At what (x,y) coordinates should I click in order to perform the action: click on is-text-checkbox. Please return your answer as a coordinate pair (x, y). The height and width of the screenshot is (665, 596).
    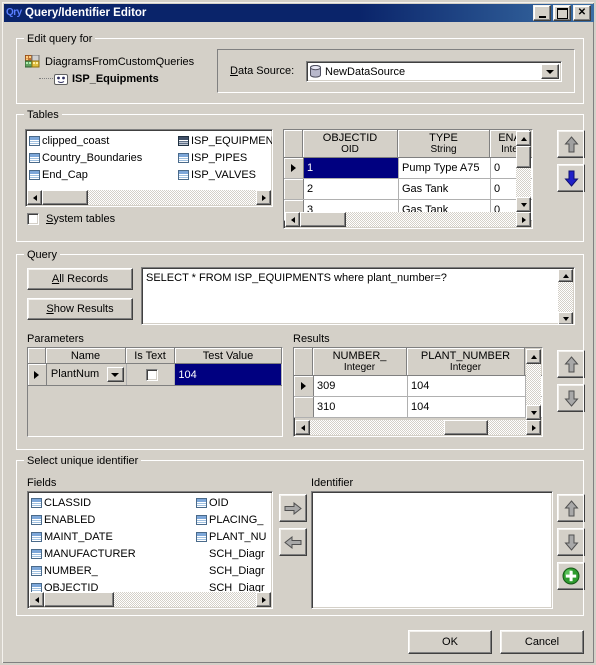
    Looking at the image, I should click on (152, 374).